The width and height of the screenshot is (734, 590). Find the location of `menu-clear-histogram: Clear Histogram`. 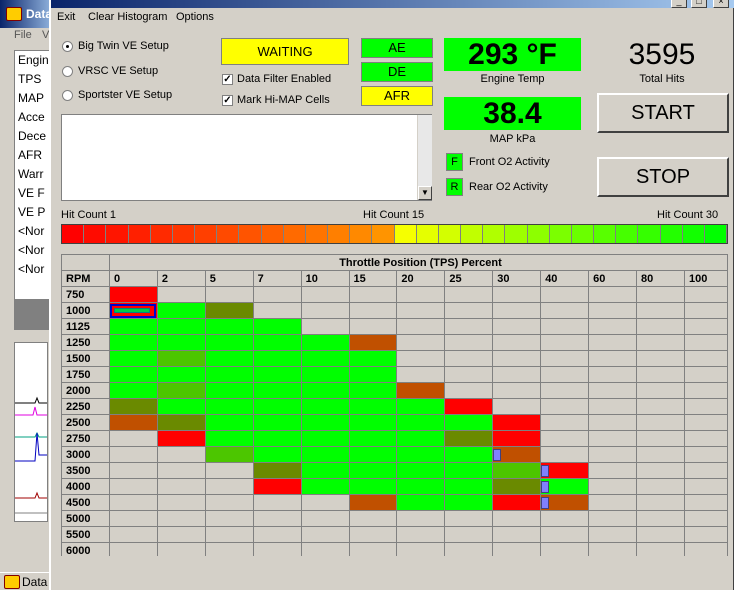

menu-clear-histogram: Clear Histogram is located at coordinates (127, 17).